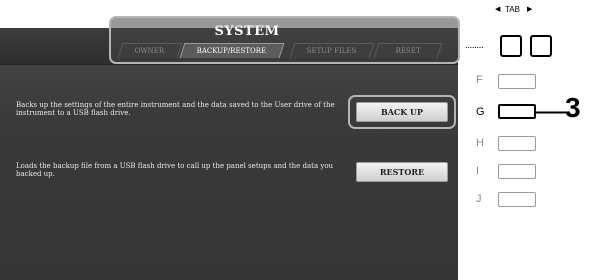 The width and height of the screenshot is (590, 280). Describe the element at coordinates (498, 9) in the screenshot. I see `tab-left-arrow-icon: ◀` at that location.